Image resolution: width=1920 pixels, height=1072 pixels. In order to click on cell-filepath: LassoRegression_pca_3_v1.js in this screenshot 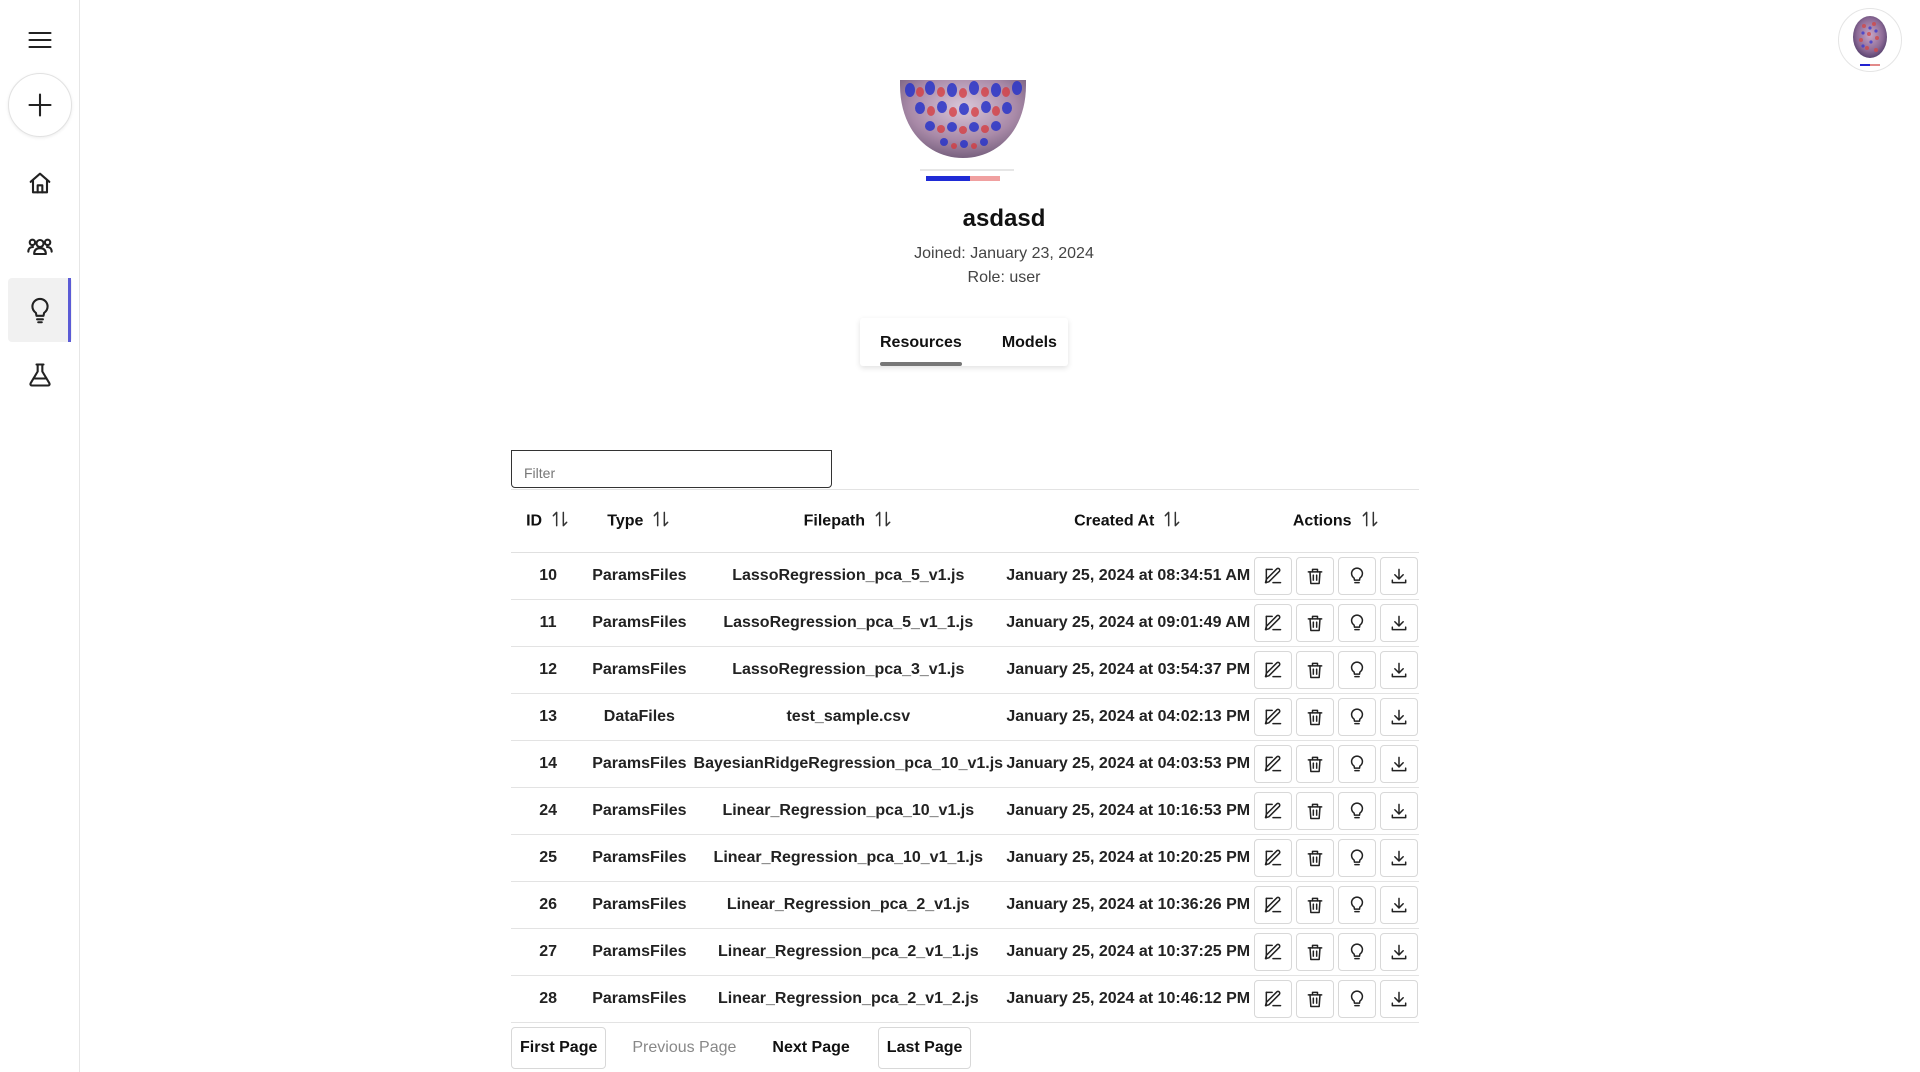, I will do `click(848, 670)`.